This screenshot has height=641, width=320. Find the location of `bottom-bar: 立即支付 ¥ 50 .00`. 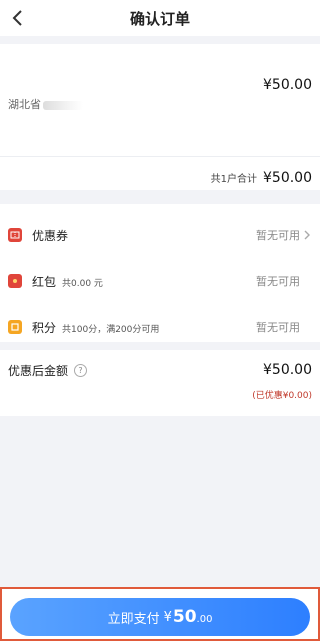

bottom-bar: 立即支付 ¥ 50 .00 is located at coordinates (160, 614).